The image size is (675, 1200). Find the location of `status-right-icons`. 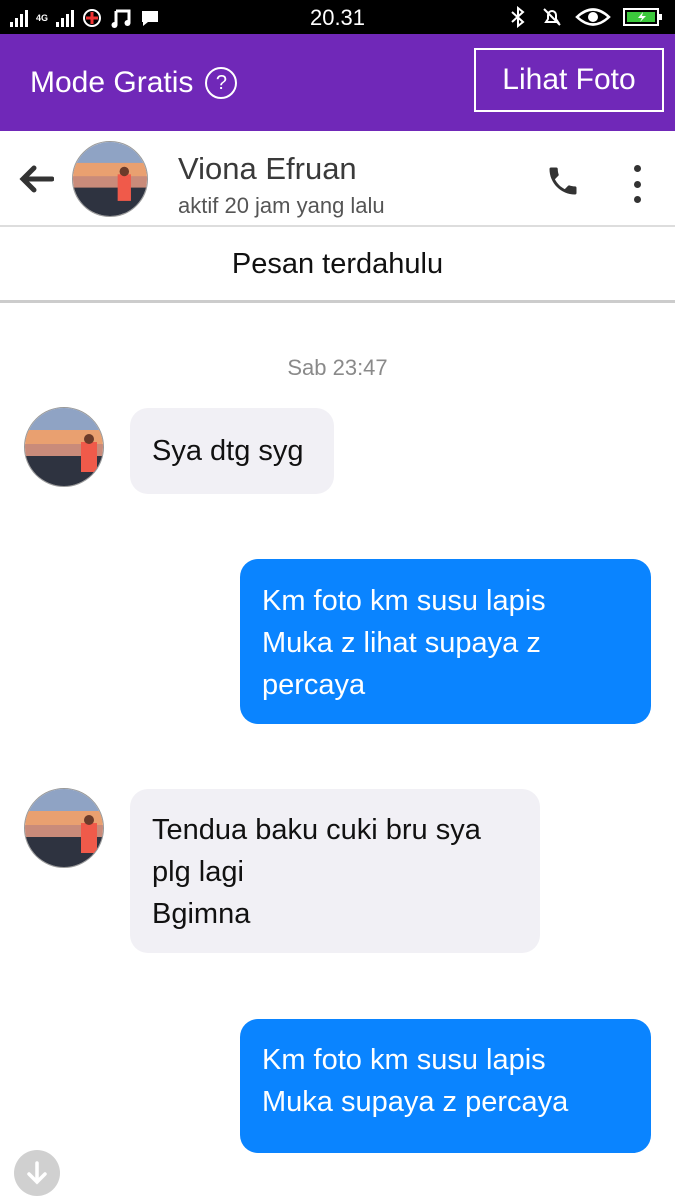

status-right-icons is located at coordinates (585, 17).